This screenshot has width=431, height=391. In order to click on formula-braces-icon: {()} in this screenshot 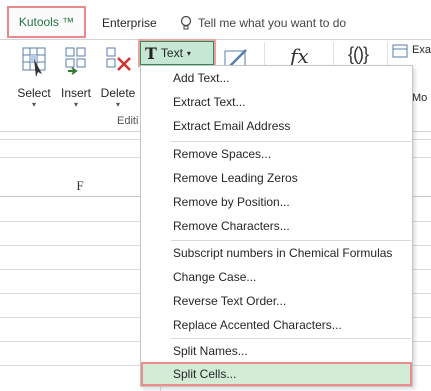, I will do `click(358, 54)`.